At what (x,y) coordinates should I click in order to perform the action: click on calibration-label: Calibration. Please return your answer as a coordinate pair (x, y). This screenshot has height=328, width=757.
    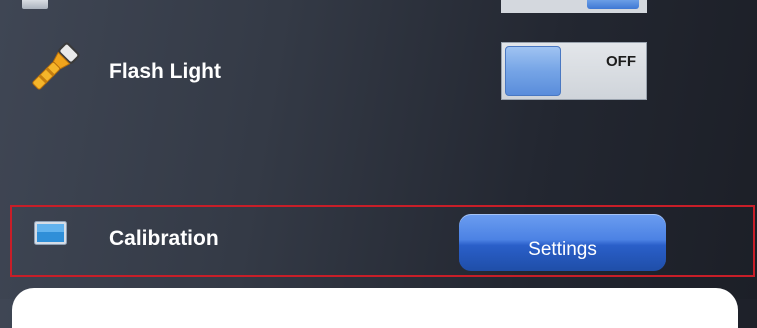
    Looking at the image, I should click on (164, 238).